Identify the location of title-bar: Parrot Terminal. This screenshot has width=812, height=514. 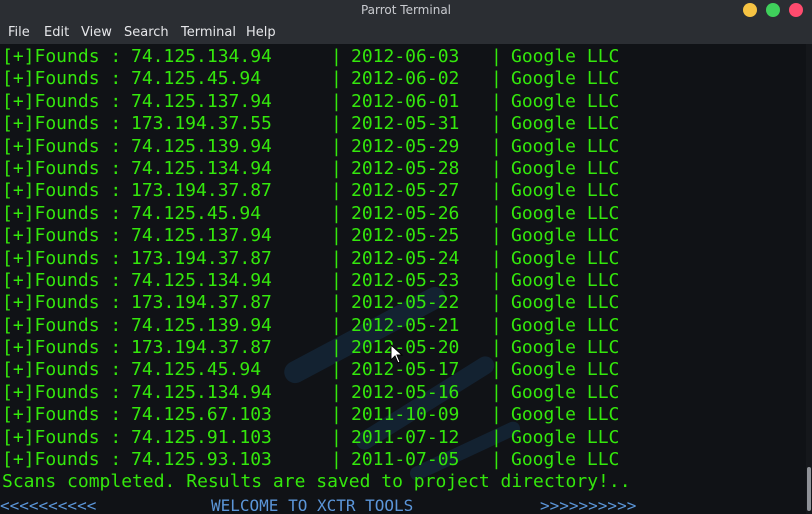
(406, 11).